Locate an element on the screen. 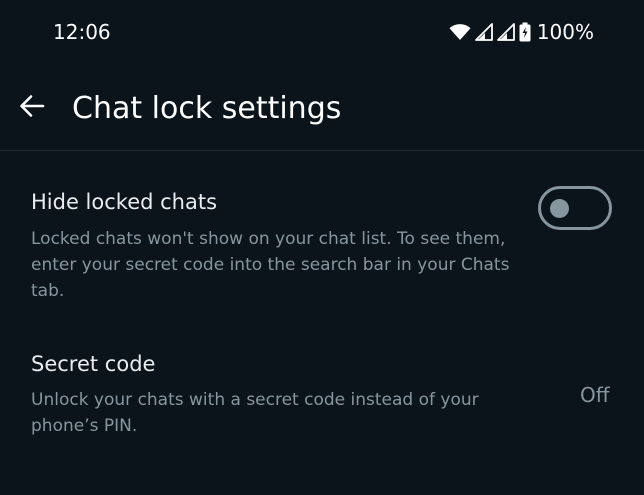 Image resolution: width=644 pixels, height=495 pixels. back-button is located at coordinates (32, 108).